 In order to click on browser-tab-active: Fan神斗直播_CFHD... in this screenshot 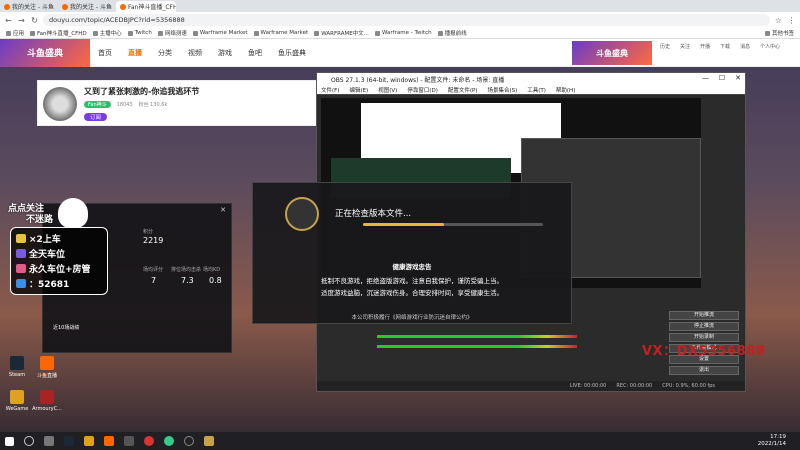, I will do `click(145, 6)`.